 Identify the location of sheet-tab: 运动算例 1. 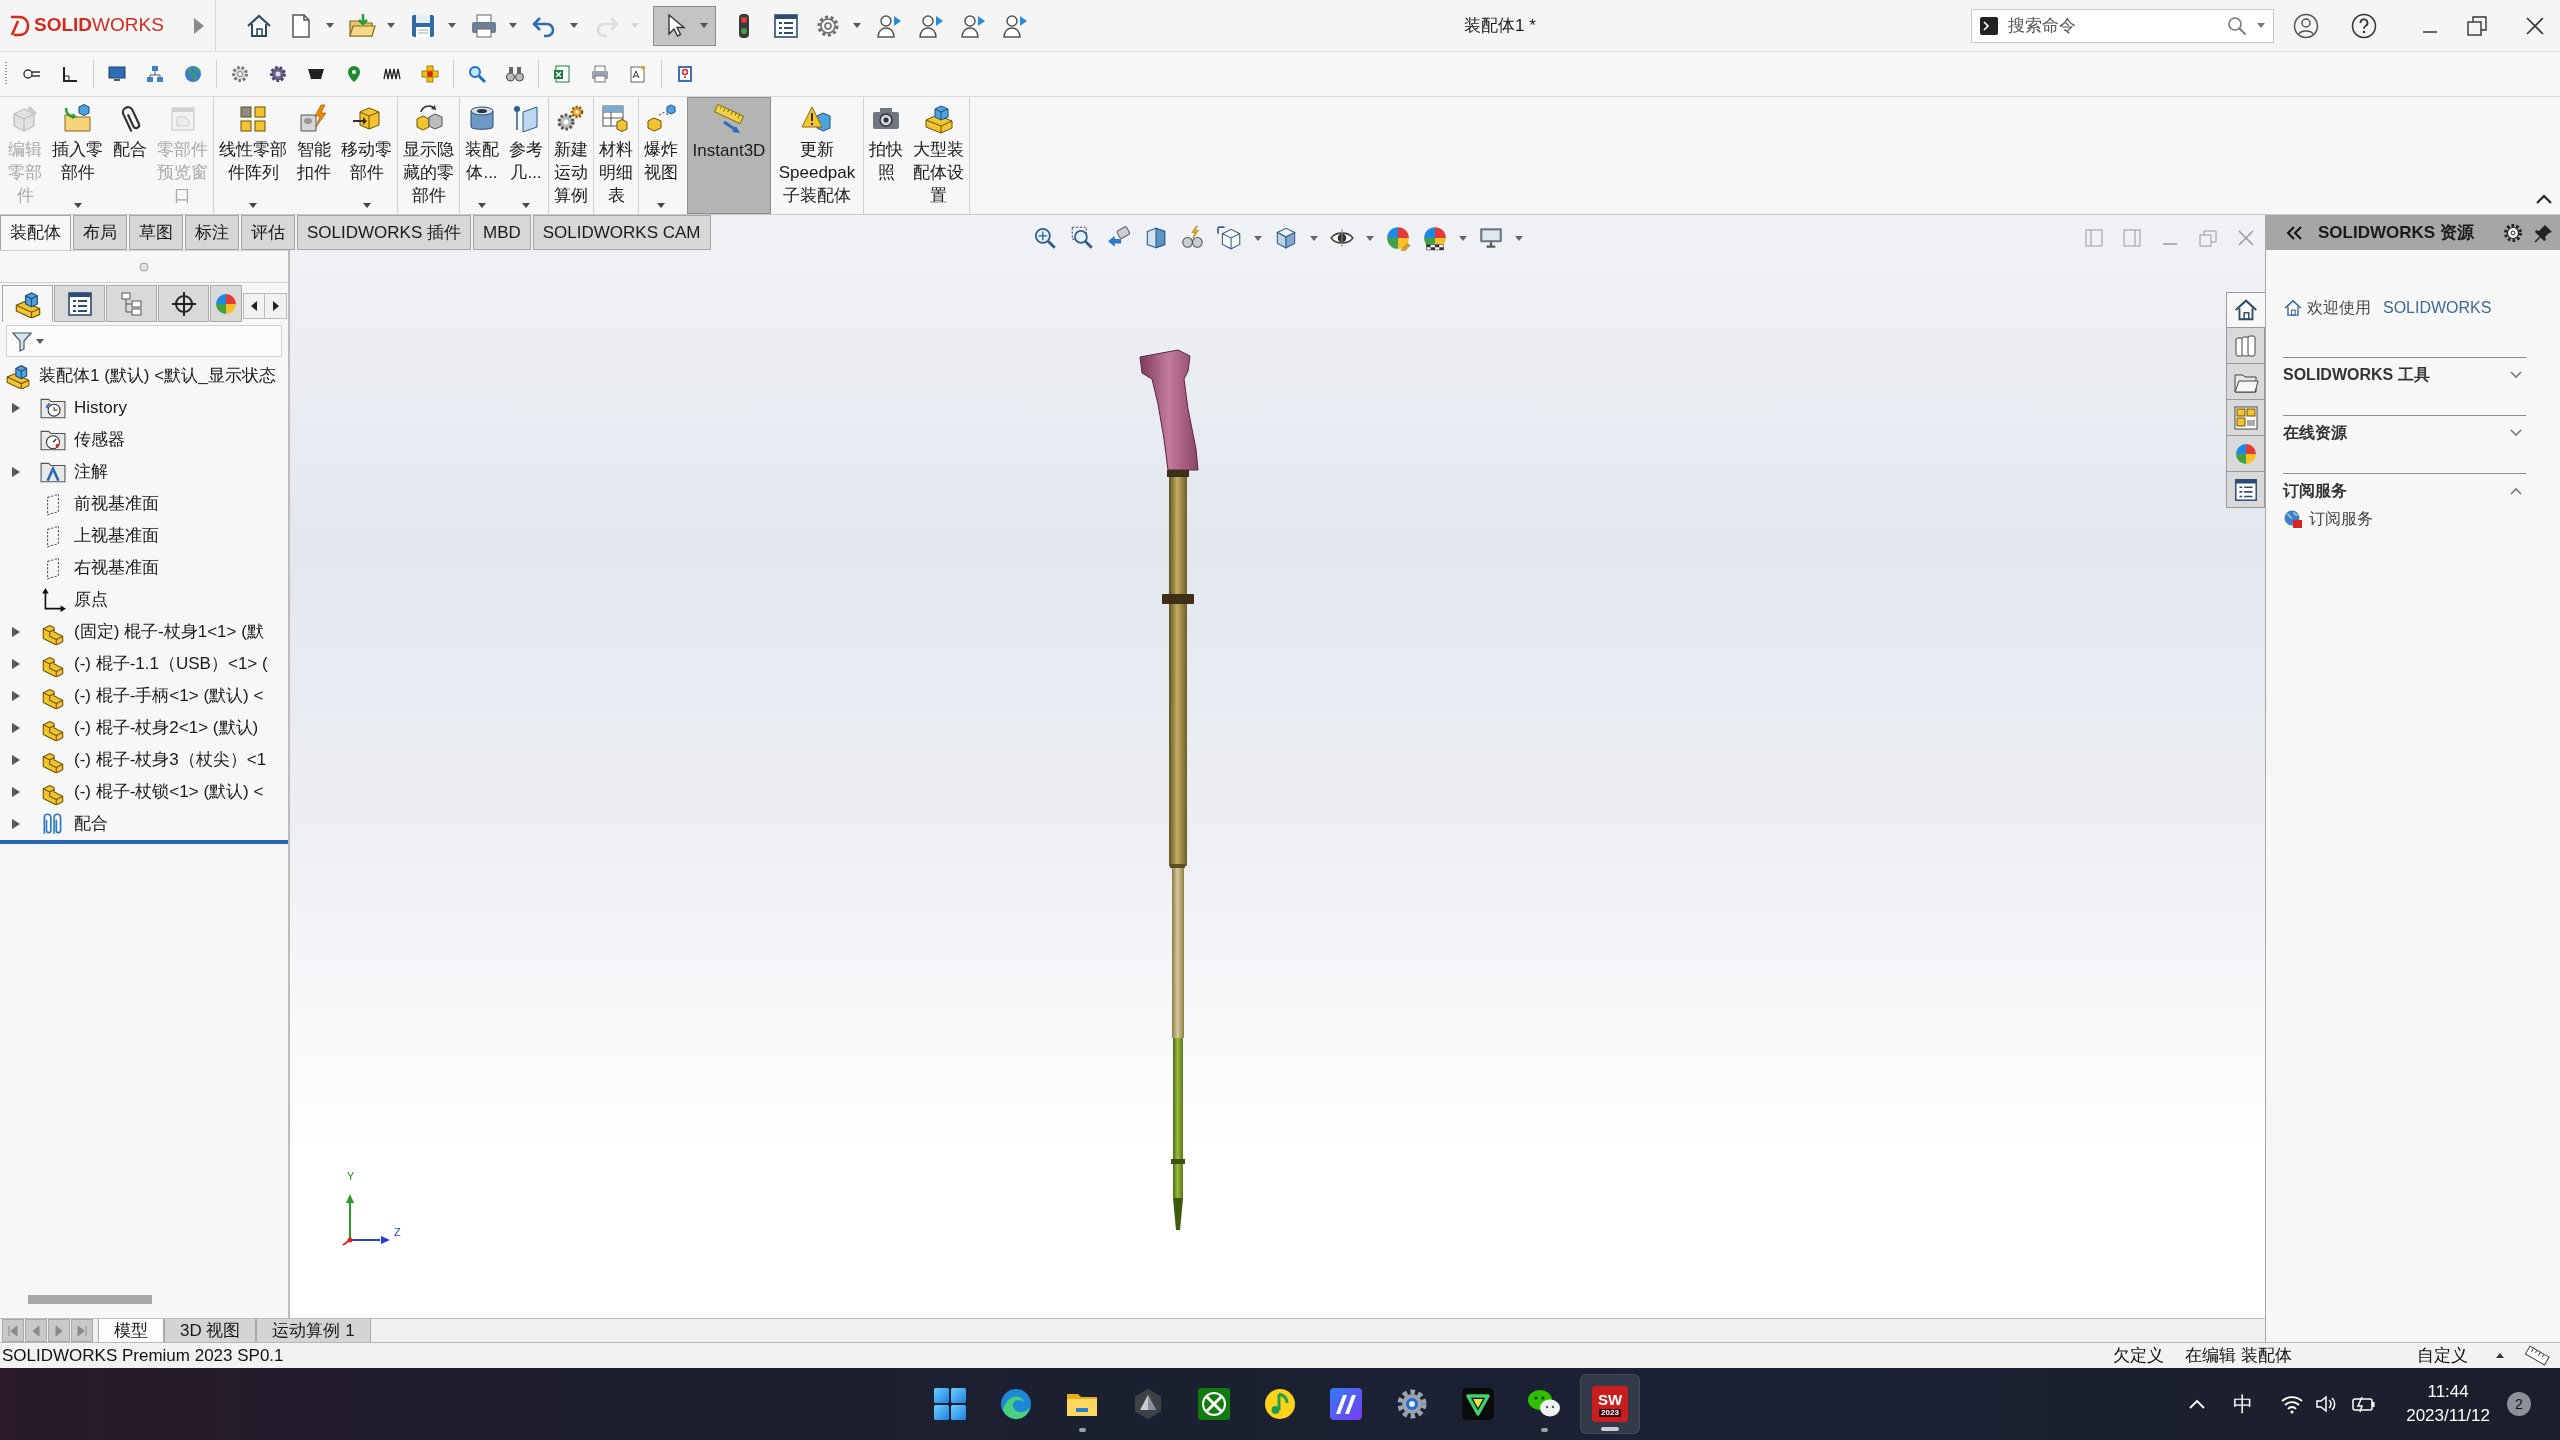
(313, 1330).